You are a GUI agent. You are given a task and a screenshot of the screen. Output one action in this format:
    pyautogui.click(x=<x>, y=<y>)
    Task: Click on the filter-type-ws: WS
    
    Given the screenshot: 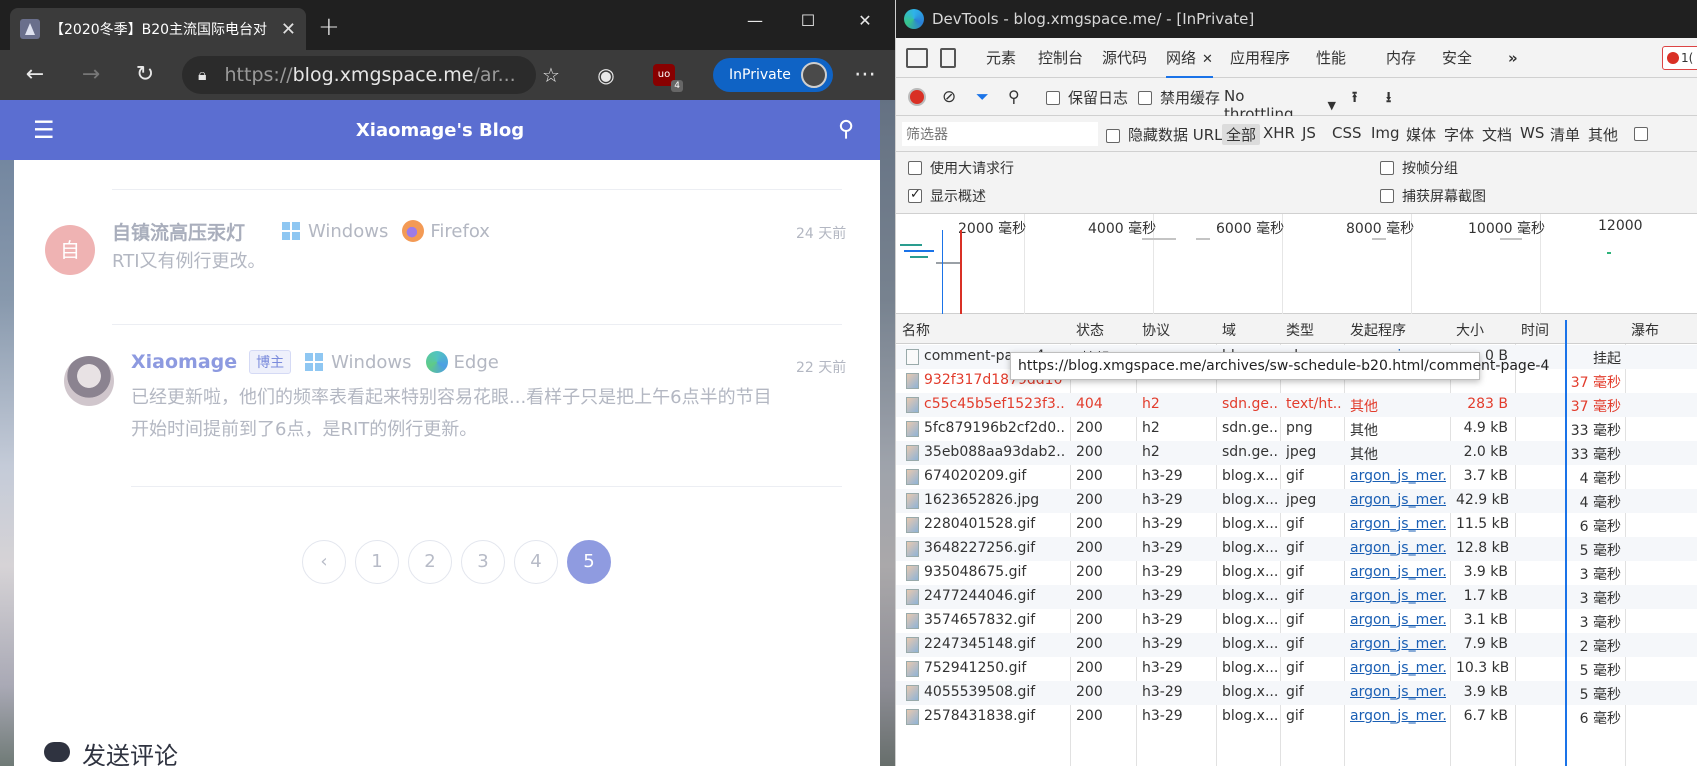 What is the action you would take?
    pyautogui.click(x=1532, y=133)
    